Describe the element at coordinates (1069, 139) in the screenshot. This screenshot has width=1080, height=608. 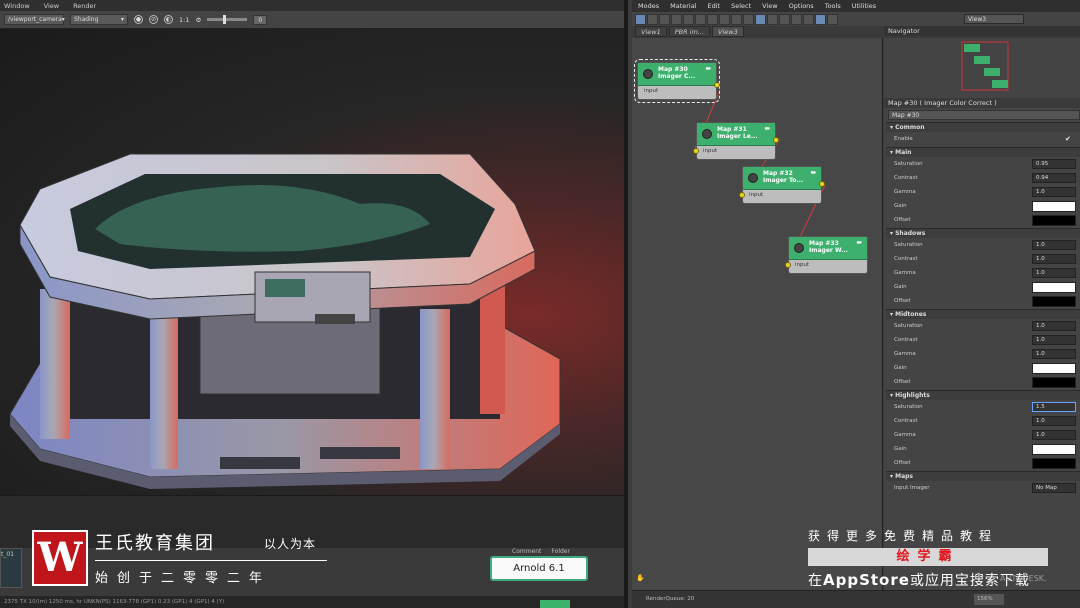
I see `enable-checkbox: ✔` at that location.